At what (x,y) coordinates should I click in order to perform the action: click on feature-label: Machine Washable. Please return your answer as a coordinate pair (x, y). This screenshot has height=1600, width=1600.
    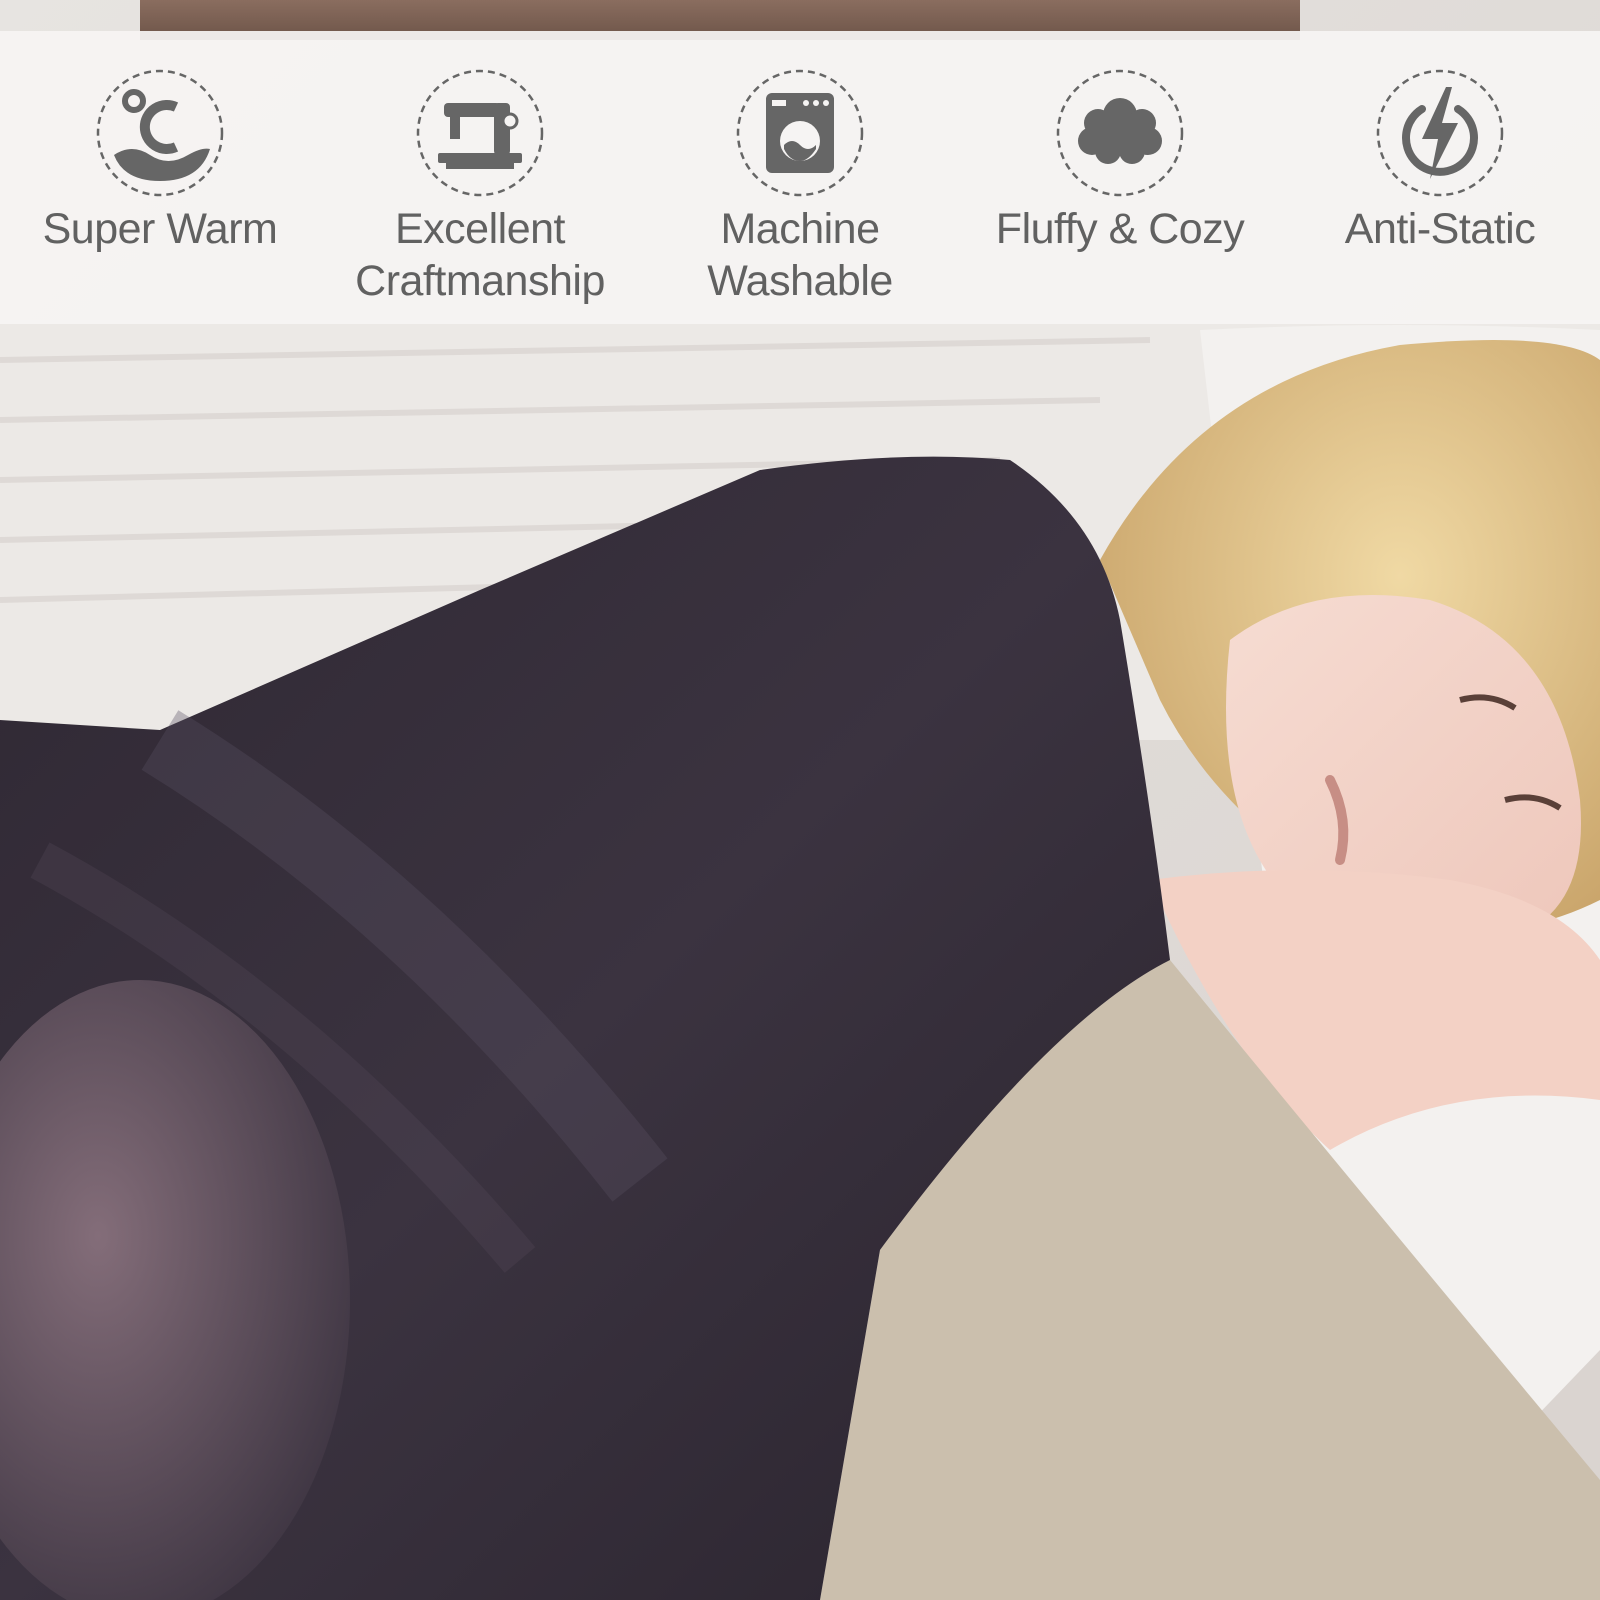
    Looking at the image, I should click on (800, 255).